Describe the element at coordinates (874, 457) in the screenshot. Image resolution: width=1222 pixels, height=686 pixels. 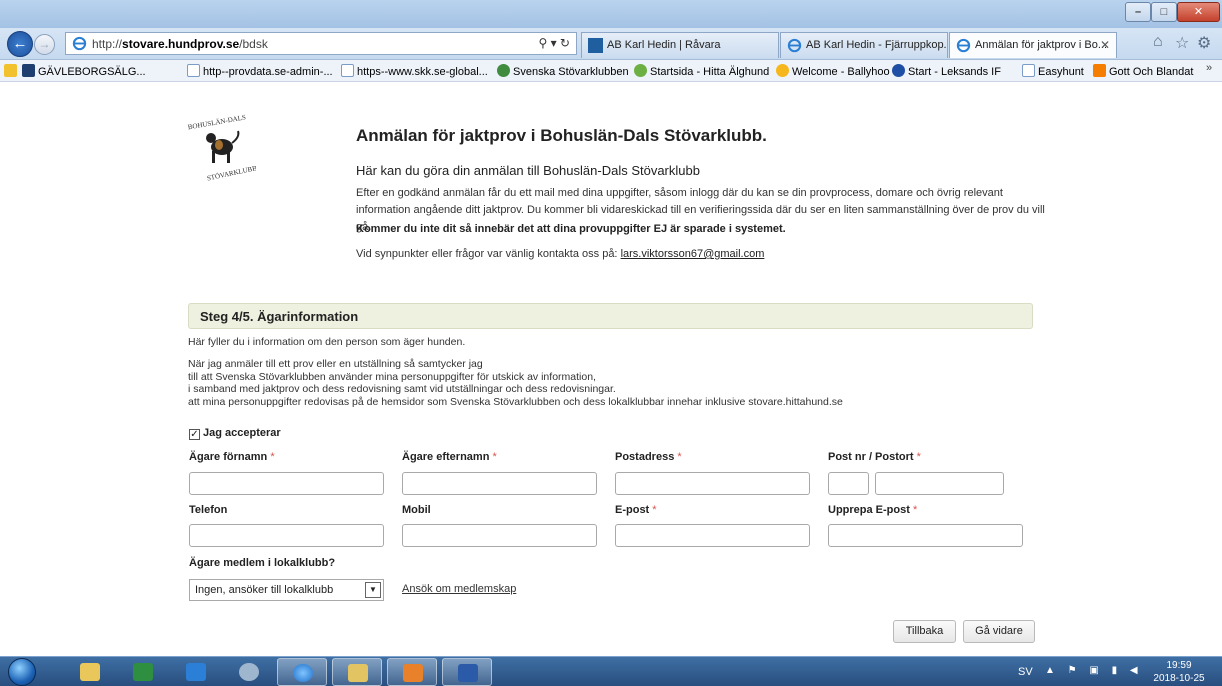
I see `postal-label: Post nr / Postort *` at that location.